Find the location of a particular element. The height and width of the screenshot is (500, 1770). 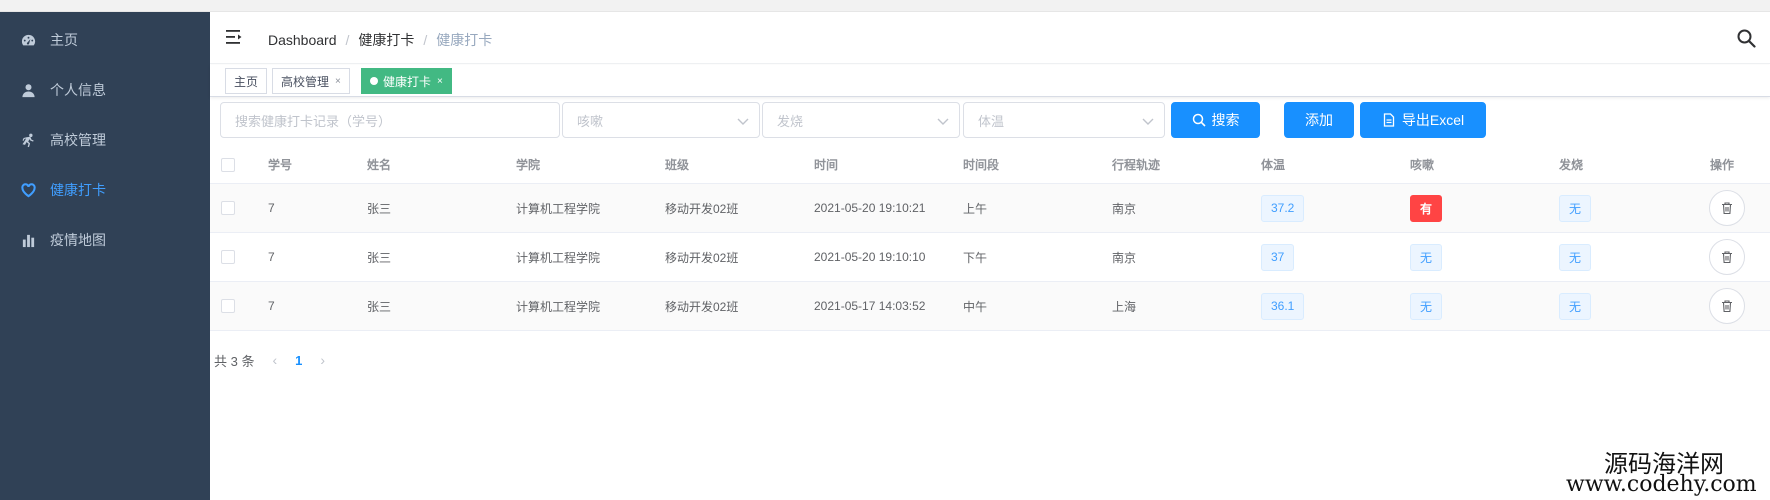

tag-label: 健康打卡 is located at coordinates (407, 81).